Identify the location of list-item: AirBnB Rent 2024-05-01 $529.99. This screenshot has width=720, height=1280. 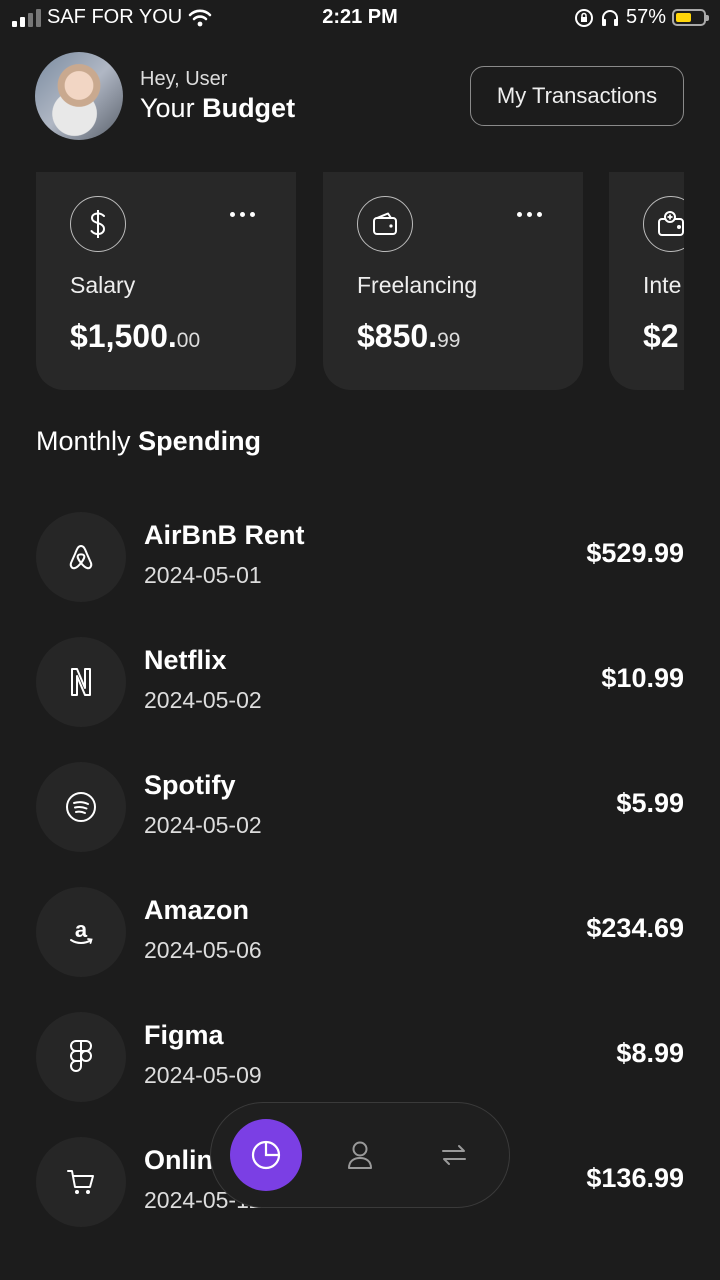
(360, 558).